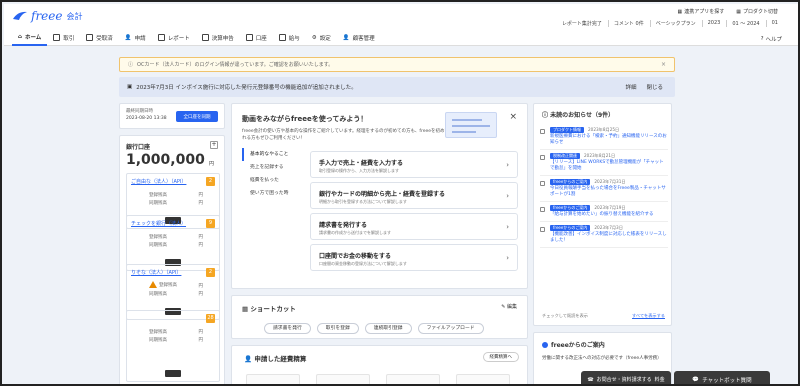 The width and height of the screenshot is (800, 386). Describe the element at coordinates (63, 38) in the screenshot. I see `nav-transactions: 取引` at that location.